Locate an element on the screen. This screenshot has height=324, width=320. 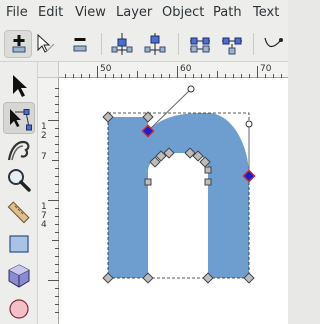
join-segment-icon is located at coordinates (200, 45).